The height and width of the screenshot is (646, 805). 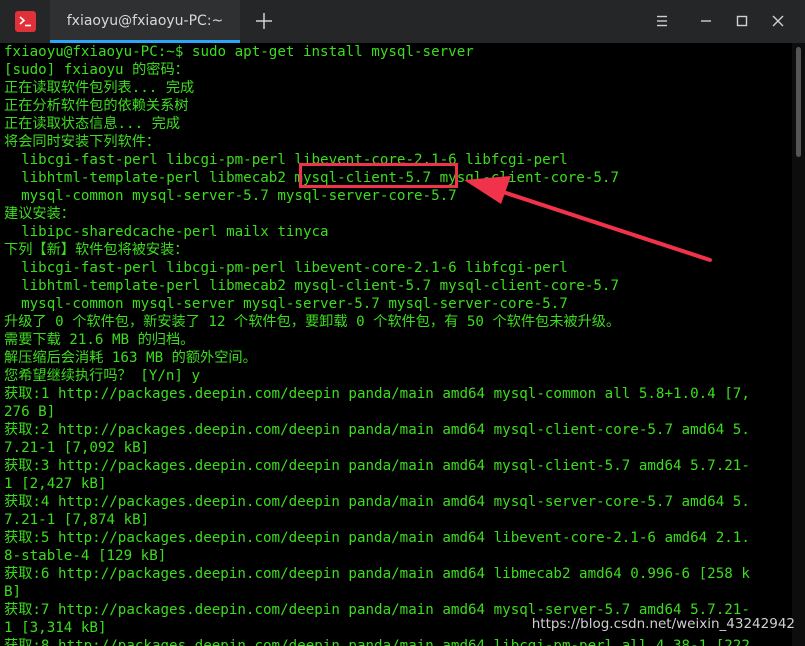 What do you see at coordinates (663, 624) in the screenshot?
I see `watermark: https://blog.csdn.net/weixin_43242942` at bounding box center [663, 624].